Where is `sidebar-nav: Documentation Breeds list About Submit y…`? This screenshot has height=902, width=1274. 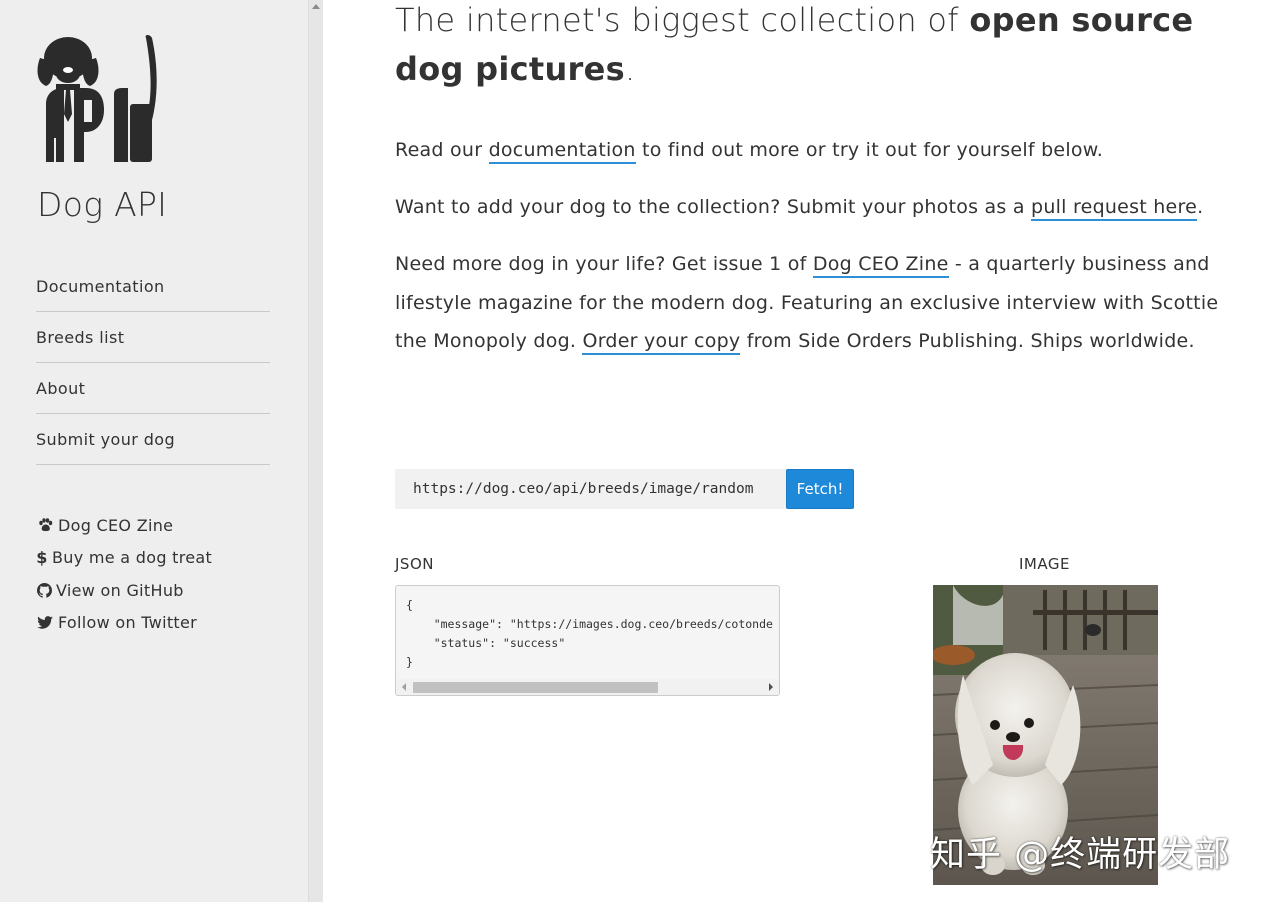 sidebar-nav: Documentation Breeds list About Submit y… is located at coordinates (153, 363).